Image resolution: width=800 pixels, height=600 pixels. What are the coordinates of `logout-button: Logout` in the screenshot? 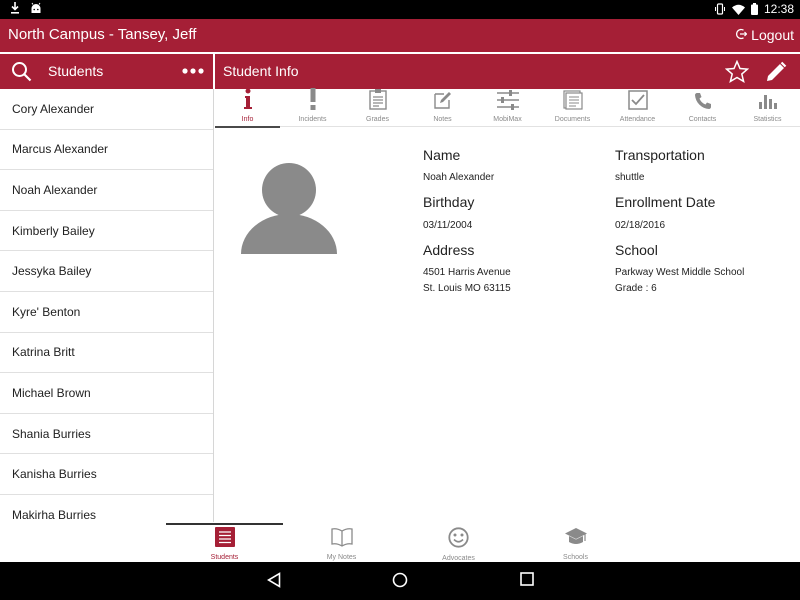 It's located at (764, 35).